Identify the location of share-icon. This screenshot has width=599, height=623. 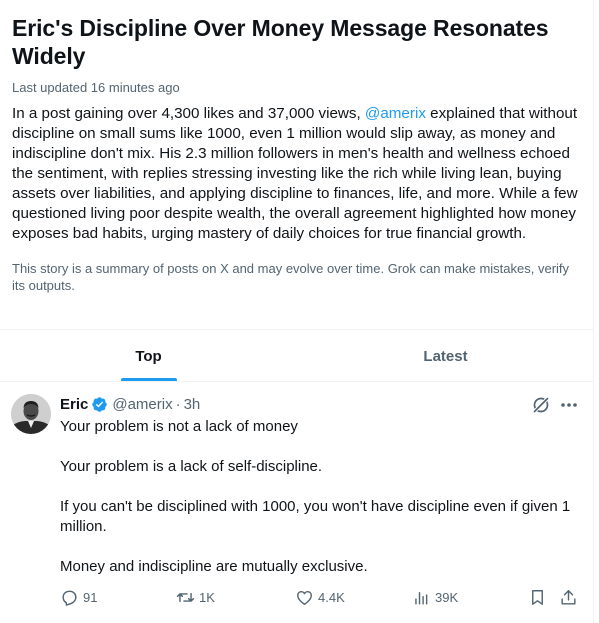
(568, 597).